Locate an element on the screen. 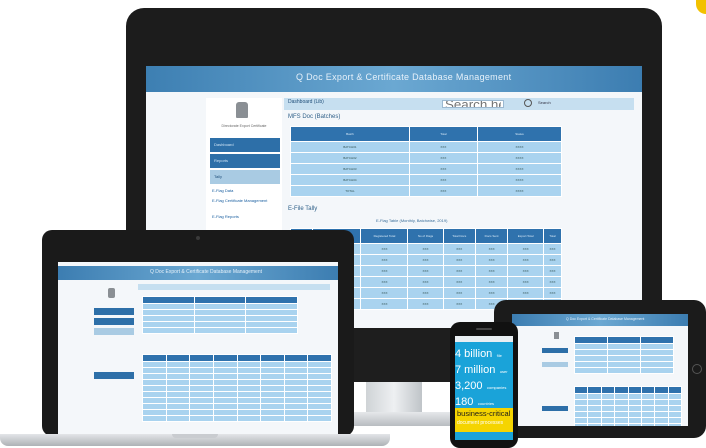 This screenshot has height=448, width=706. table-header-row is located at coordinates (237, 358).